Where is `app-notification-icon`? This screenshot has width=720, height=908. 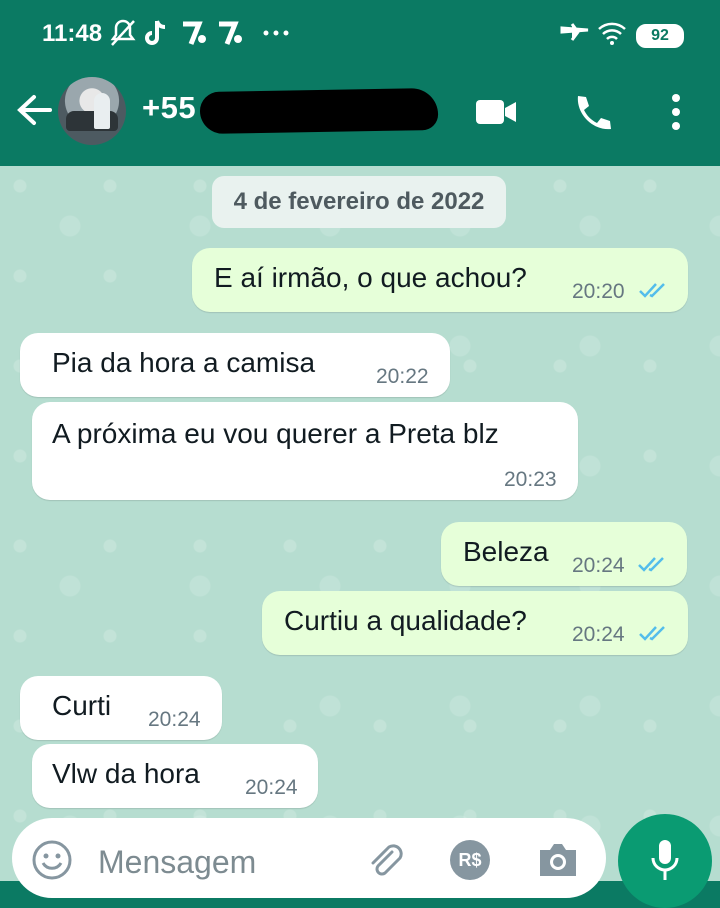
app-notification-icon is located at coordinates (195, 36).